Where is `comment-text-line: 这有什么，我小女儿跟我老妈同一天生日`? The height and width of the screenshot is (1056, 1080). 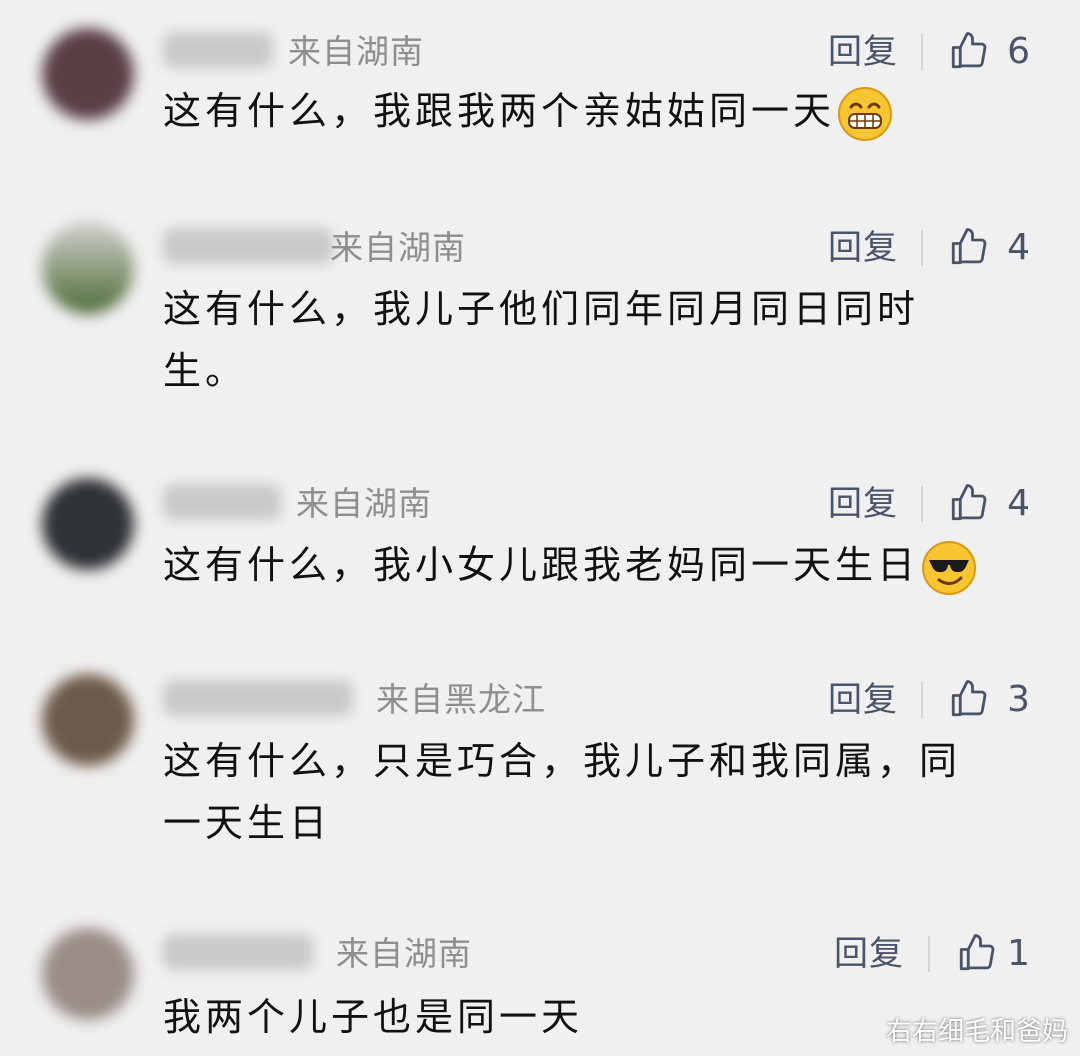
comment-text-line: 这有什么，我小女儿跟我老妈同一天生日 is located at coordinates (541, 565).